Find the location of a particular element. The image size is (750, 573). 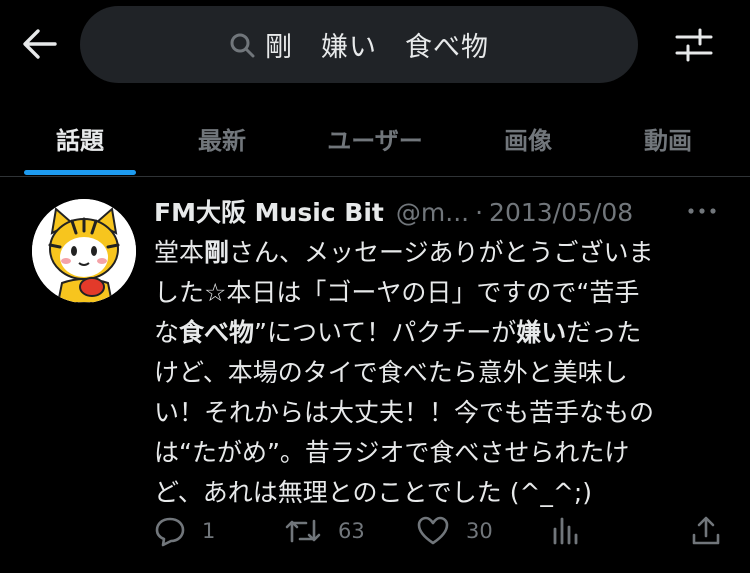

search-query-text: 剛 嫌い 食べ物 is located at coordinates (377, 47).